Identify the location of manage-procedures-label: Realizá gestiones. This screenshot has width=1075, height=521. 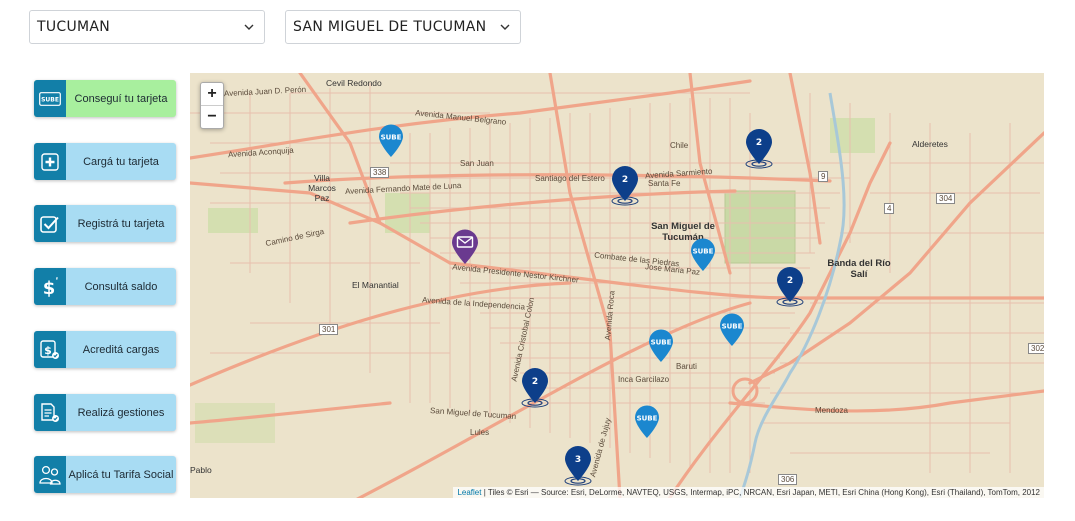
(121, 412).